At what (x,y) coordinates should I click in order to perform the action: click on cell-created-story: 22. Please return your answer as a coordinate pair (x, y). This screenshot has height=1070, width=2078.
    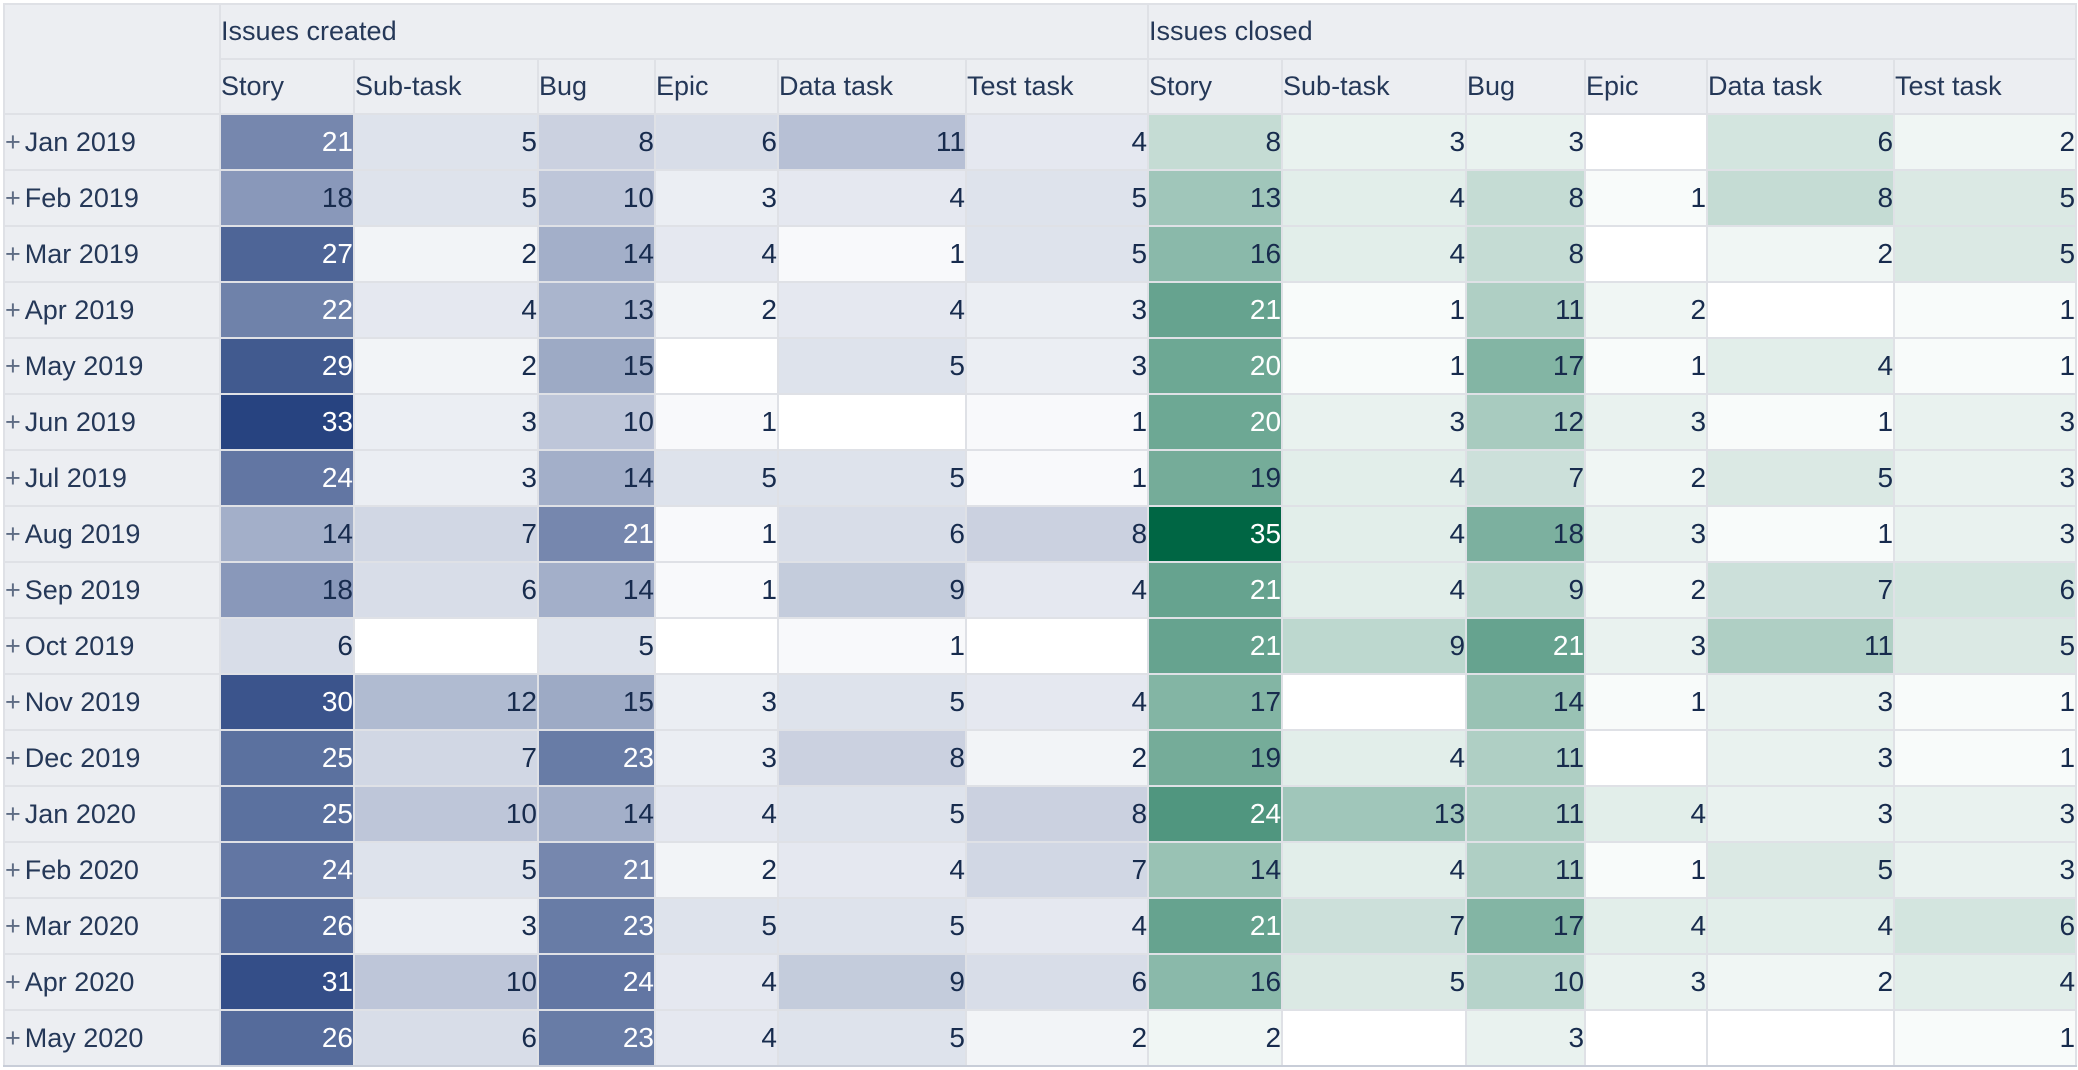
    Looking at the image, I should click on (287, 310).